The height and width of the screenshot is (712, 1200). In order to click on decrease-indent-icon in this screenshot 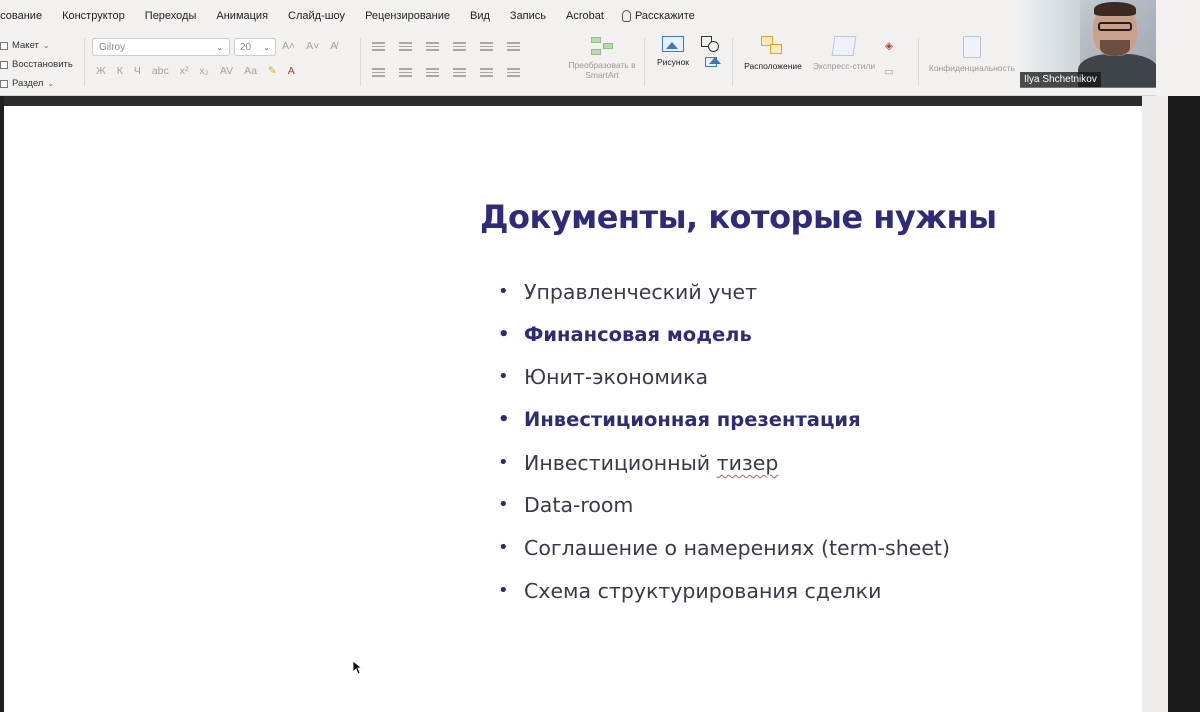, I will do `click(432, 46)`.